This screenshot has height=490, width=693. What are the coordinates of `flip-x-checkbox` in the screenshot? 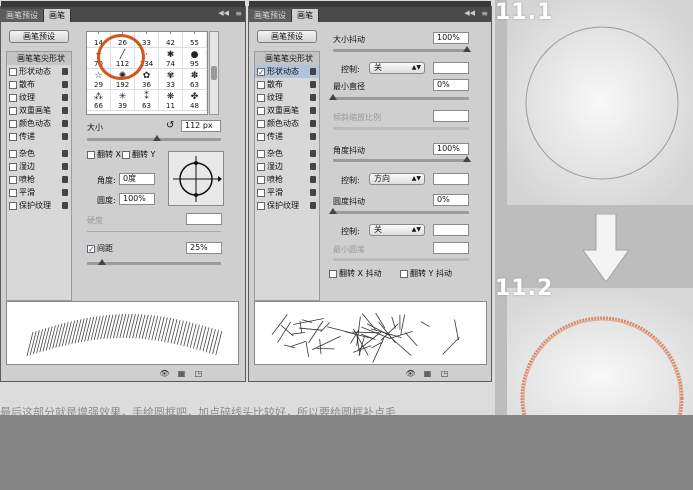 It's located at (91, 154).